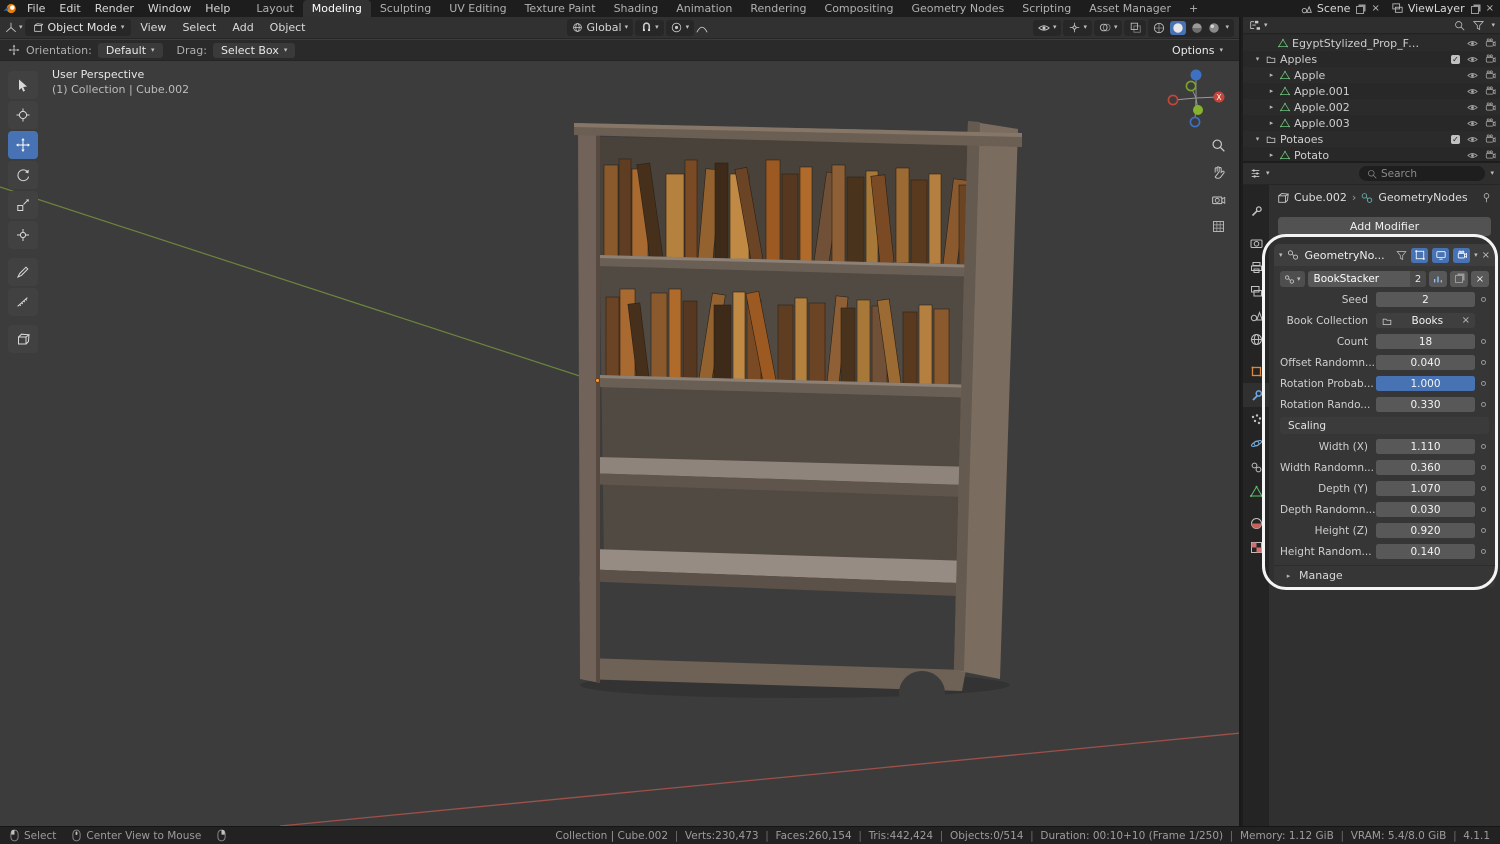 Image resolution: width=1500 pixels, height=844 pixels. Describe the element at coordinates (1256, 267) in the screenshot. I see `tab-output` at that location.